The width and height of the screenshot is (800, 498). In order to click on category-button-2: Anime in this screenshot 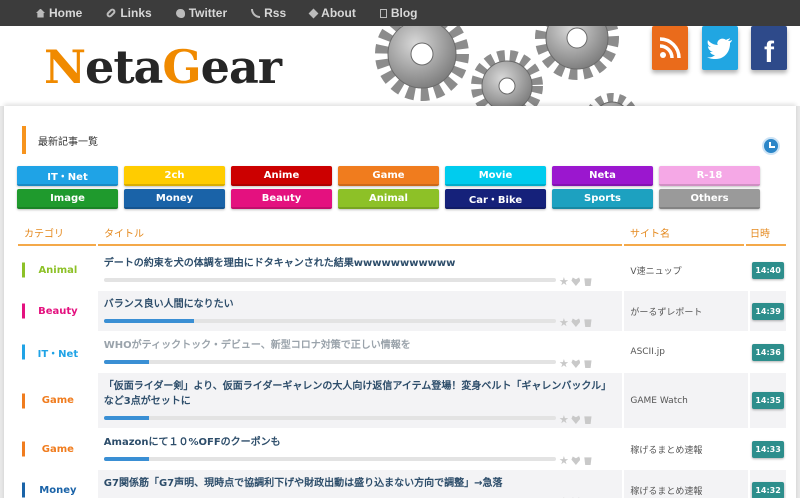, I will do `click(281, 176)`.